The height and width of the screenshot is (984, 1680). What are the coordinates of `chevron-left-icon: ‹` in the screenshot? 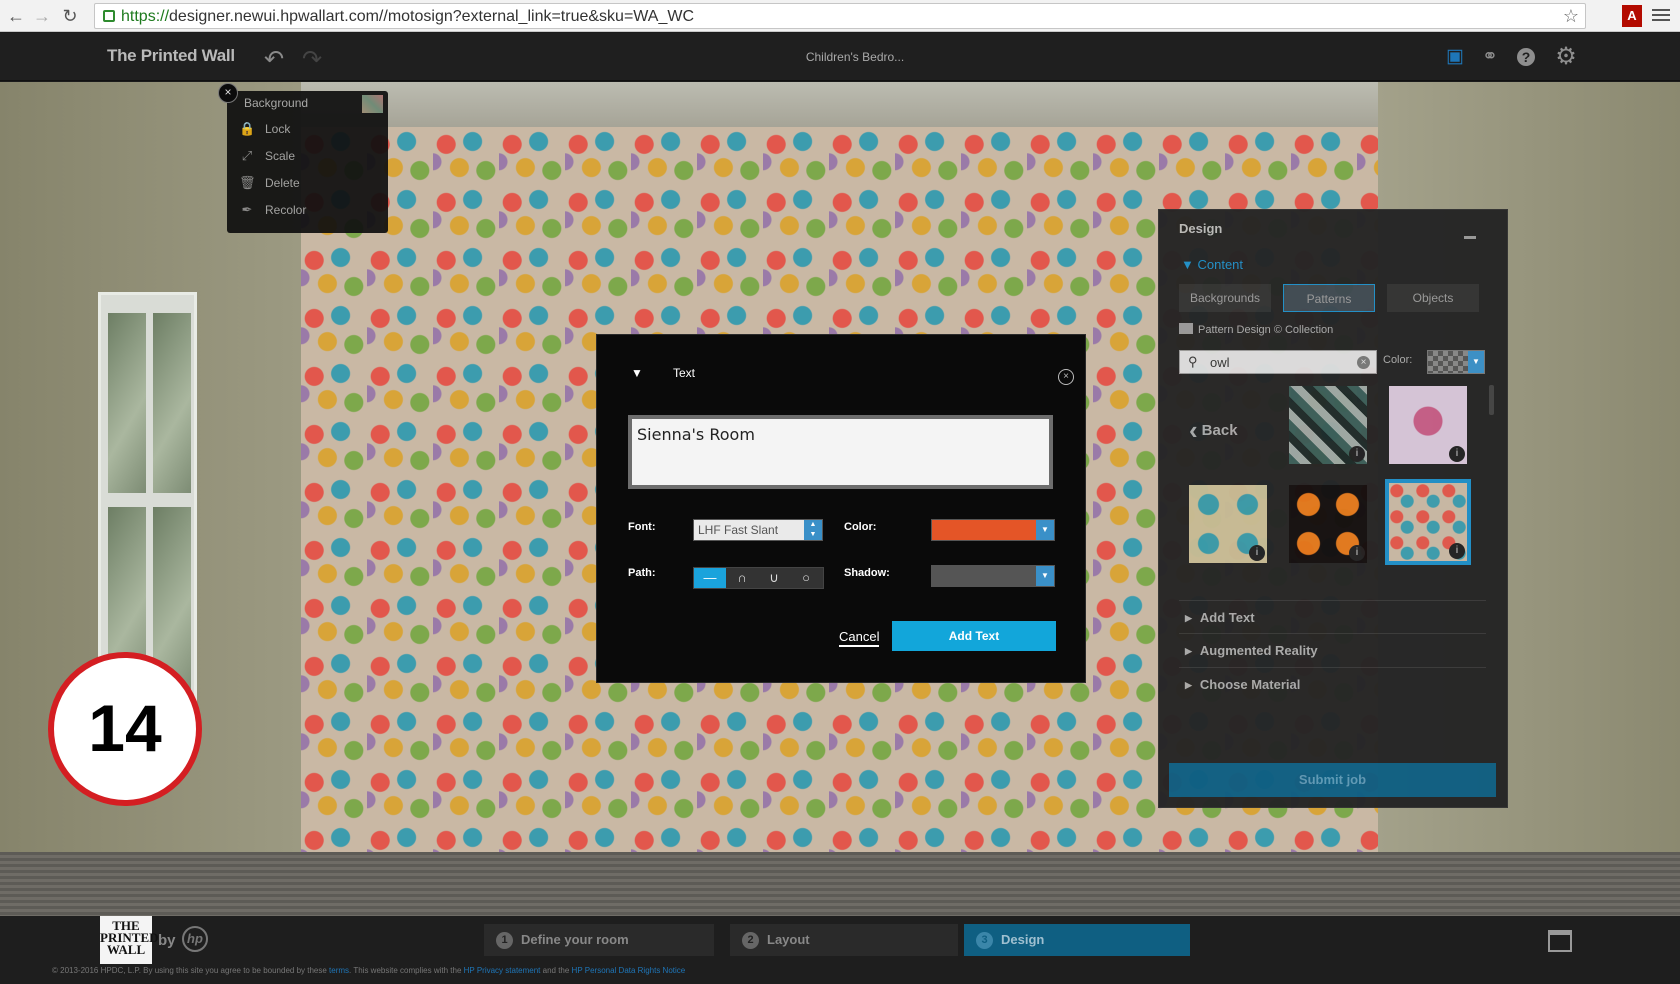 It's located at (1193, 430).